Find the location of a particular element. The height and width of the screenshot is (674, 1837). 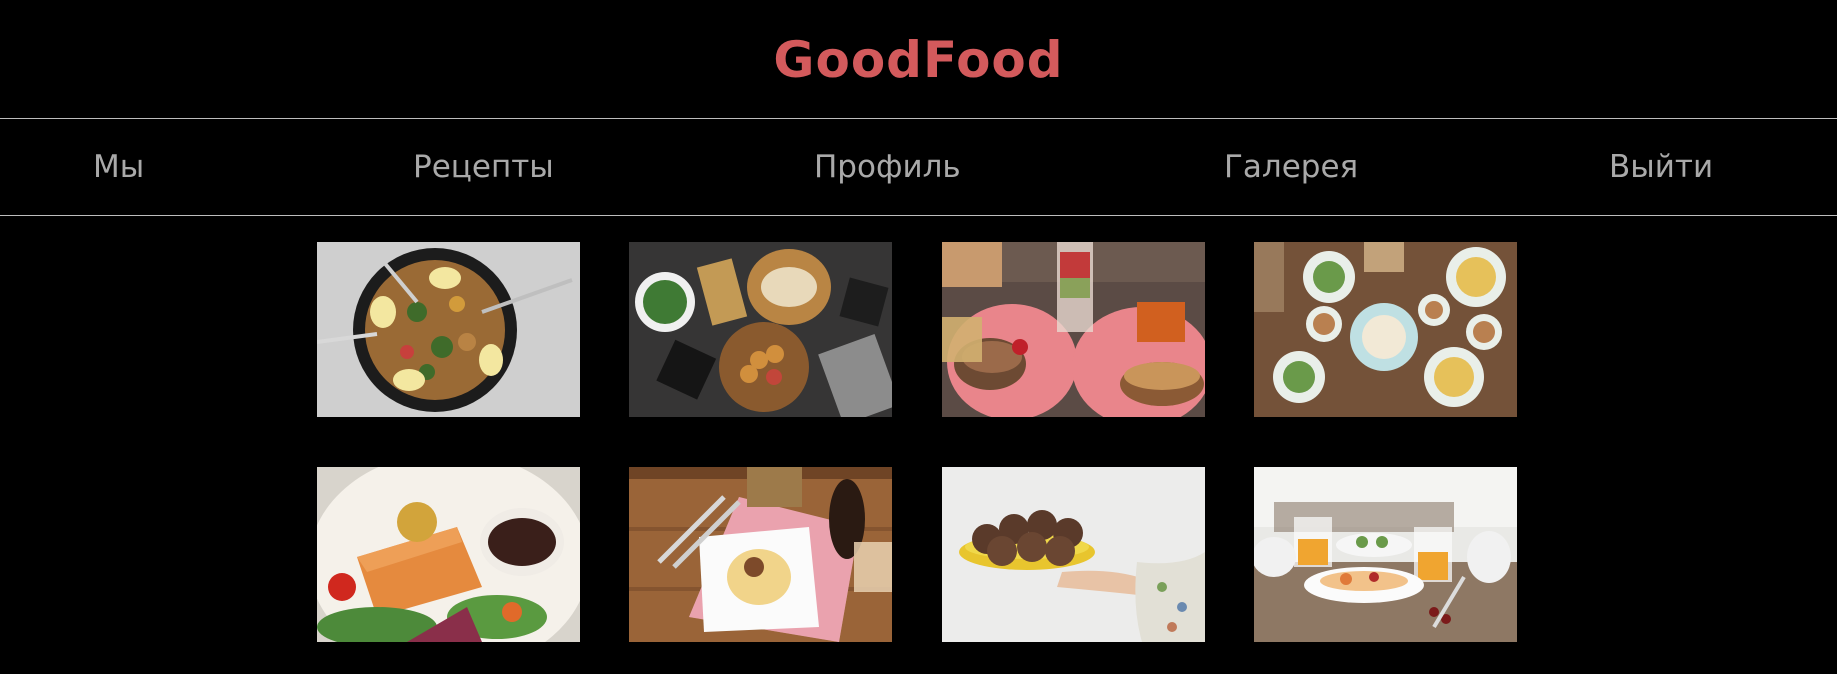

appetizer-table-photo is located at coordinates (760, 329).